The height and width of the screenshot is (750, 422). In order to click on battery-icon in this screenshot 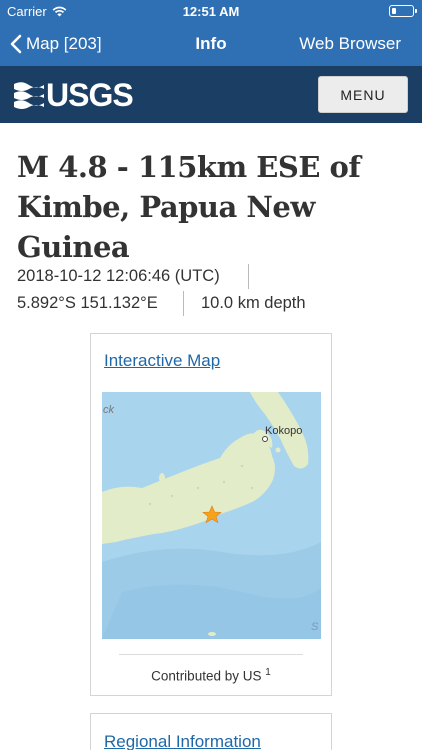, I will do `click(403, 11)`.